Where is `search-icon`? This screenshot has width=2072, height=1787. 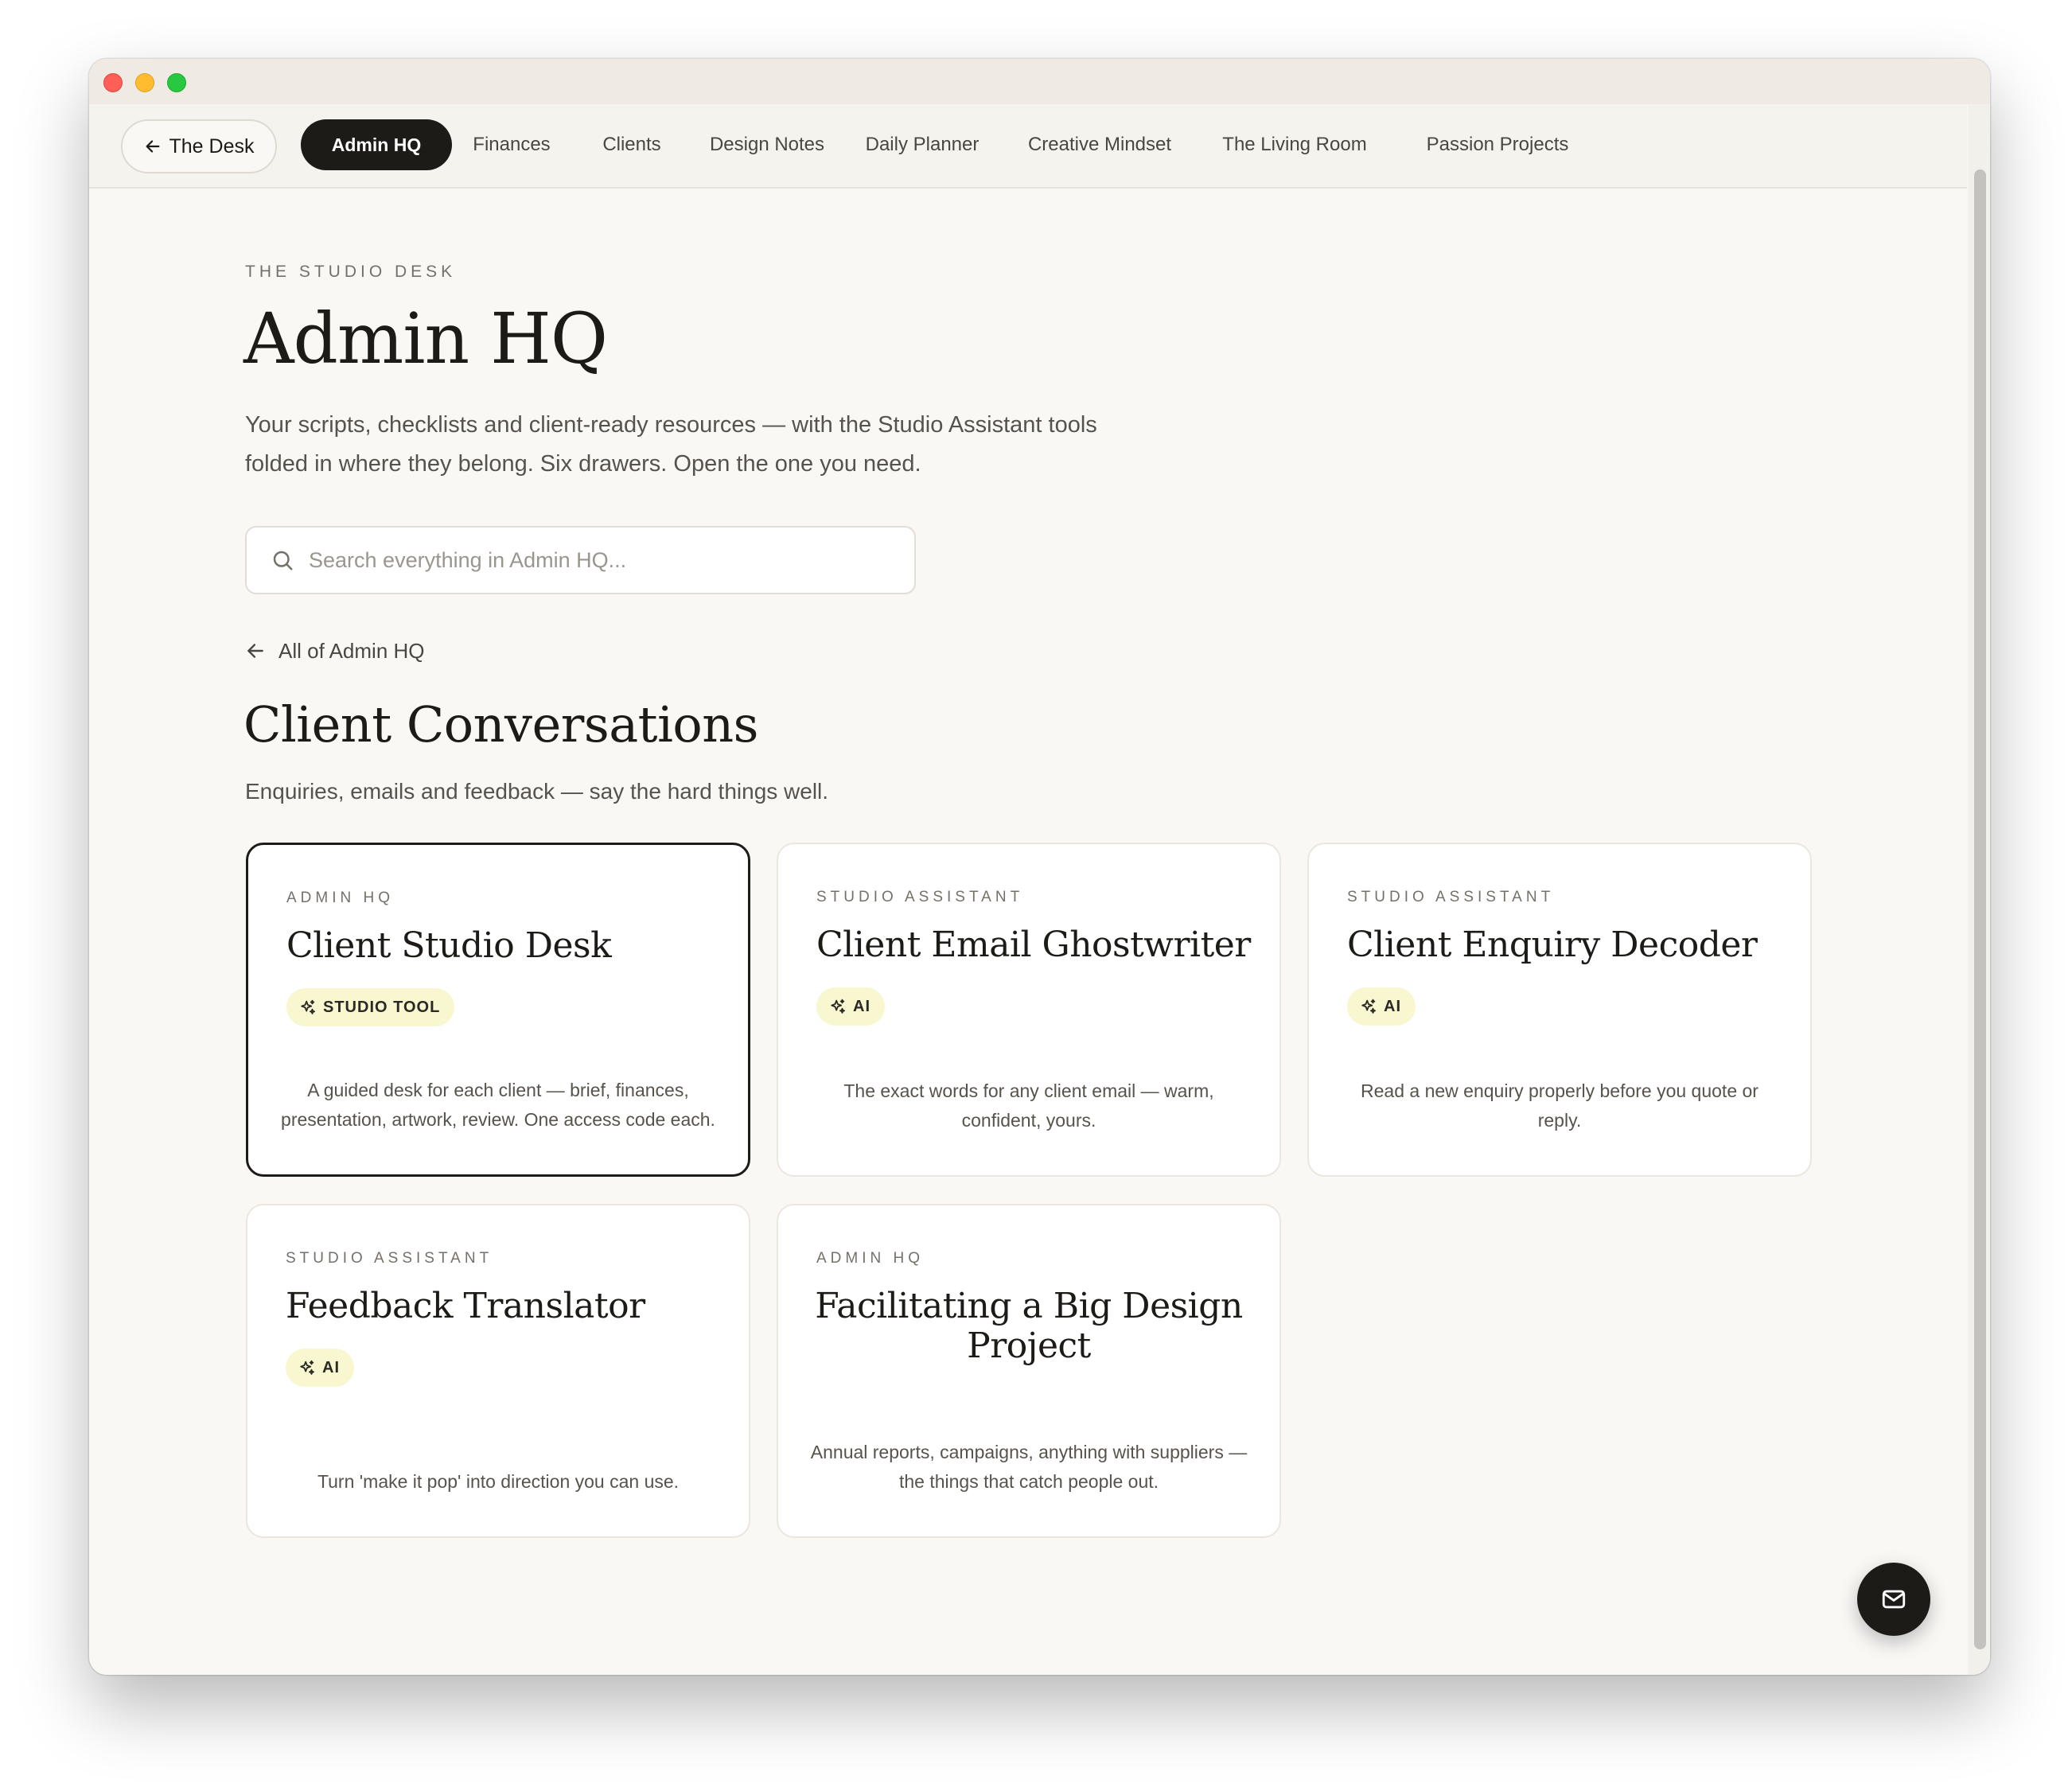
search-icon is located at coordinates (283, 560).